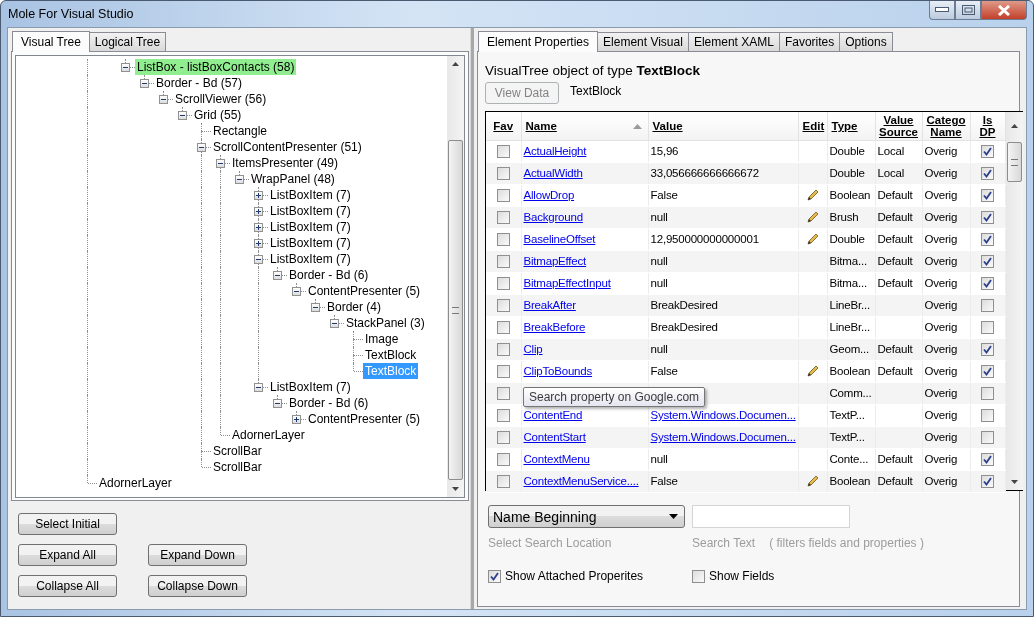  I want to click on tree-node: ScrollViewer (56), so click(221, 99).